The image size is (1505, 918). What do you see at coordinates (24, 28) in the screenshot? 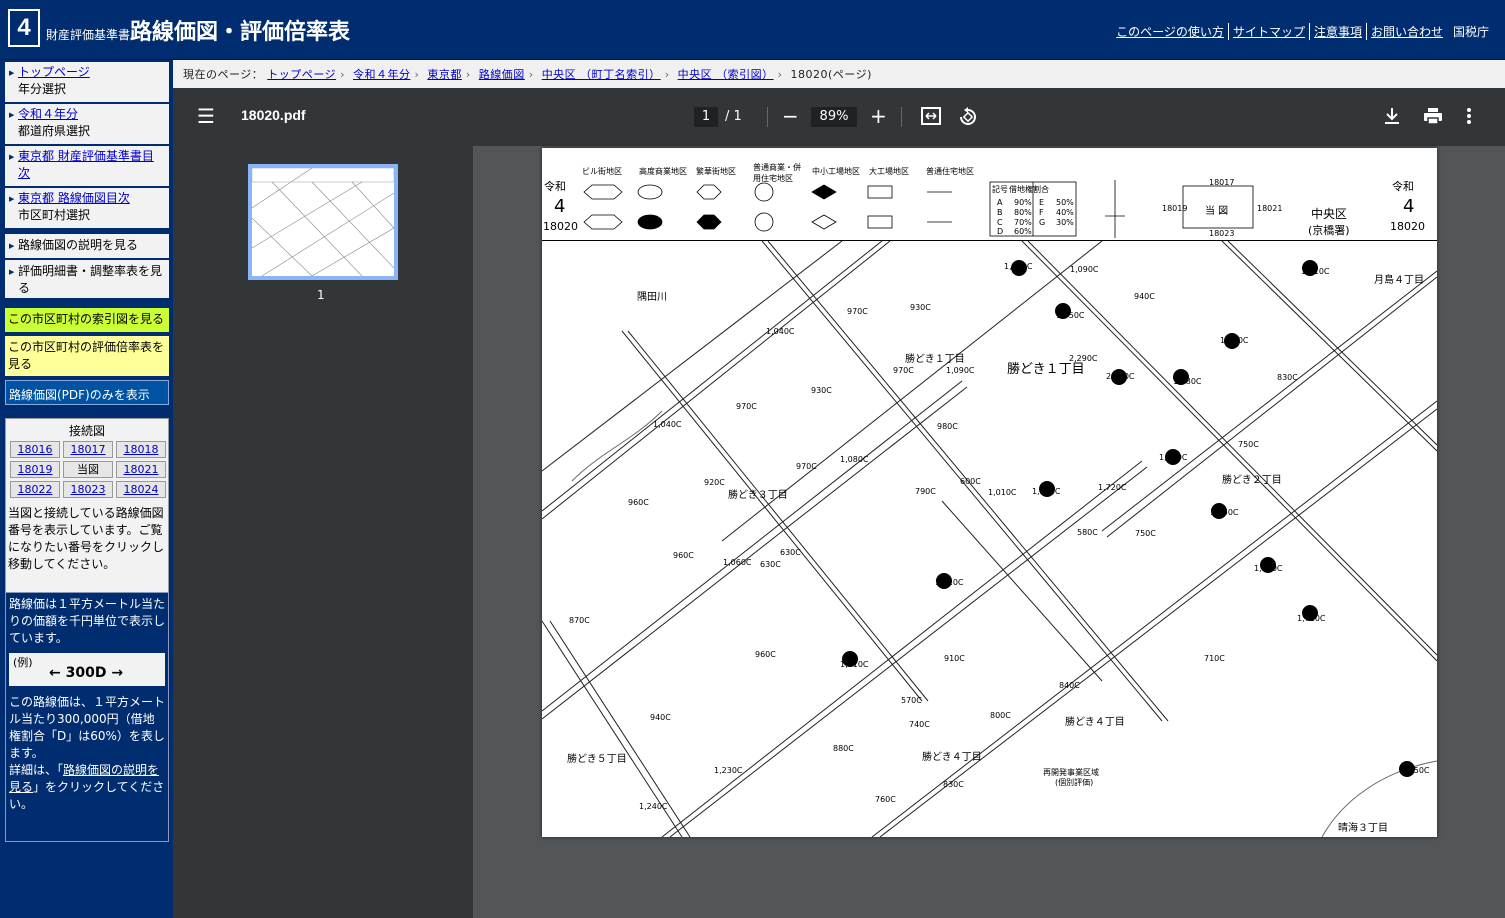
I see `logo-icon: 4` at bounding box center [24, 28].